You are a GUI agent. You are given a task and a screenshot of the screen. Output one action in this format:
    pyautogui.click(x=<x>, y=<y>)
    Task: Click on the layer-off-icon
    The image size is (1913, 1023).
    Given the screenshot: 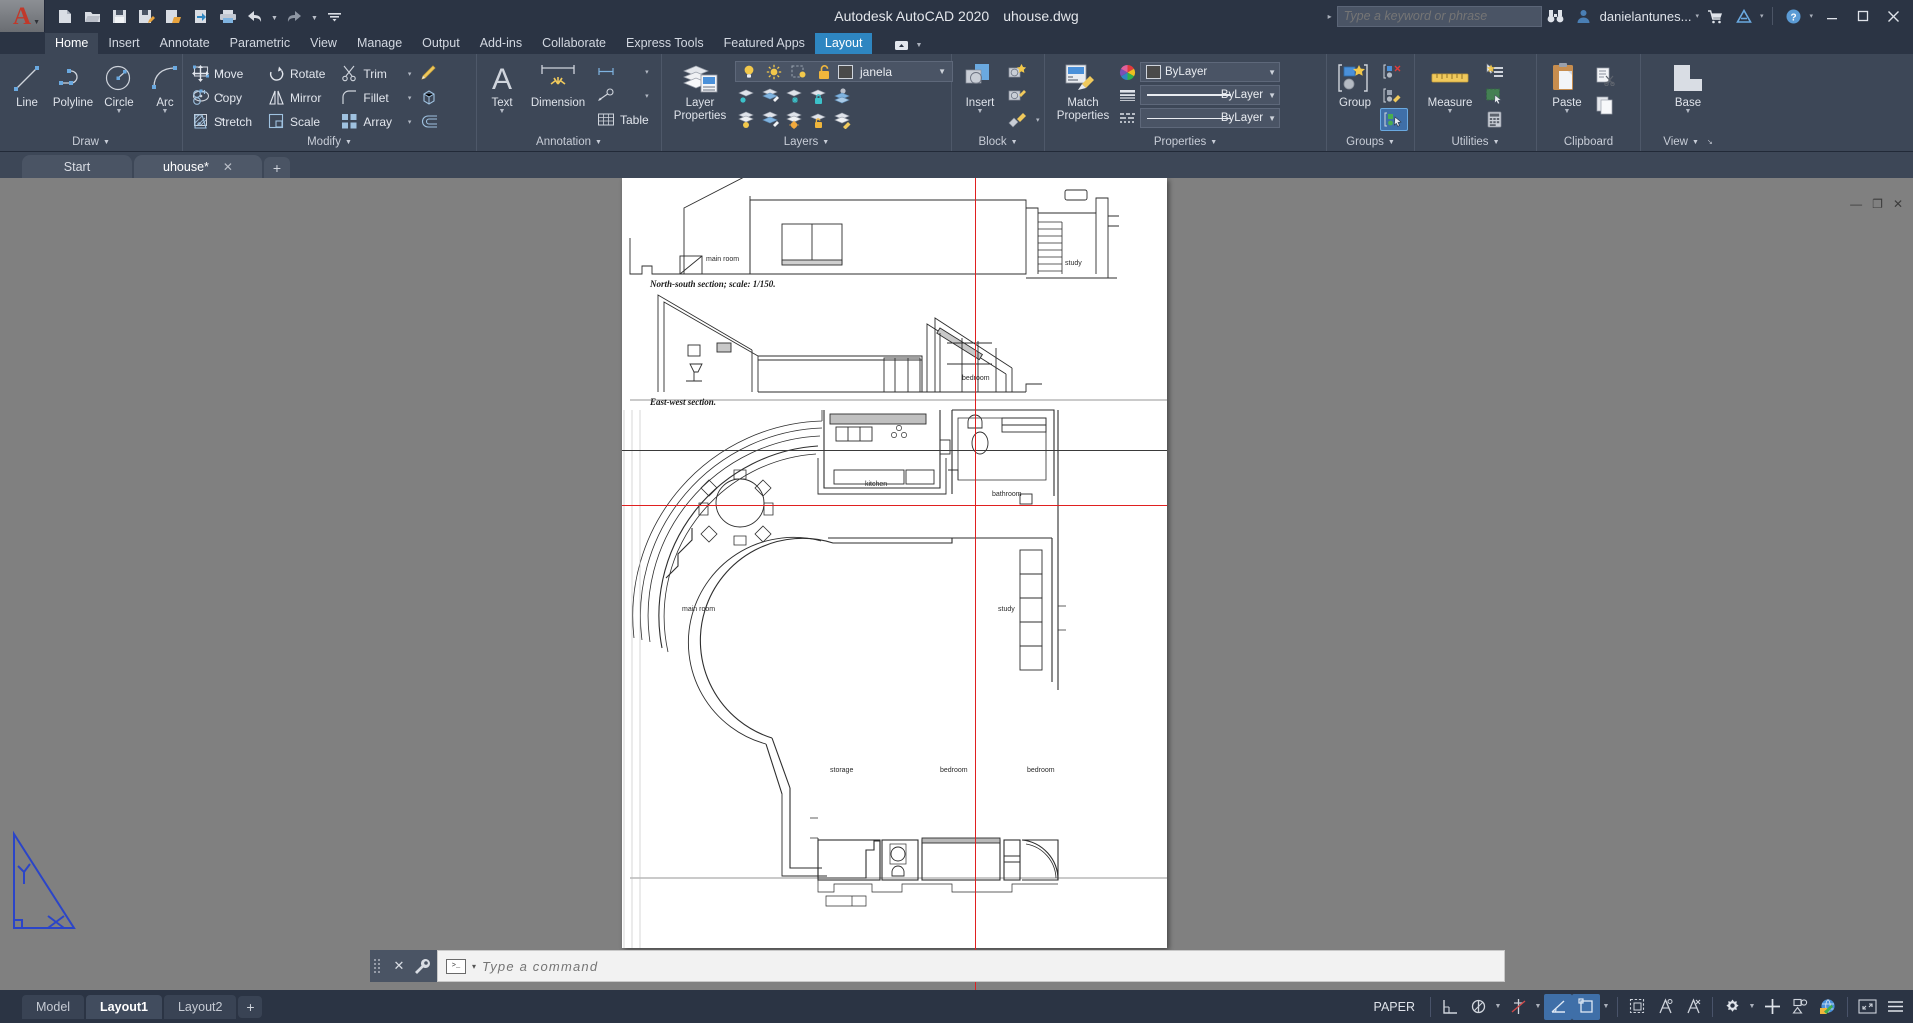 What is the action you would take?
    pyautogui.click(x=746, y=119)
    